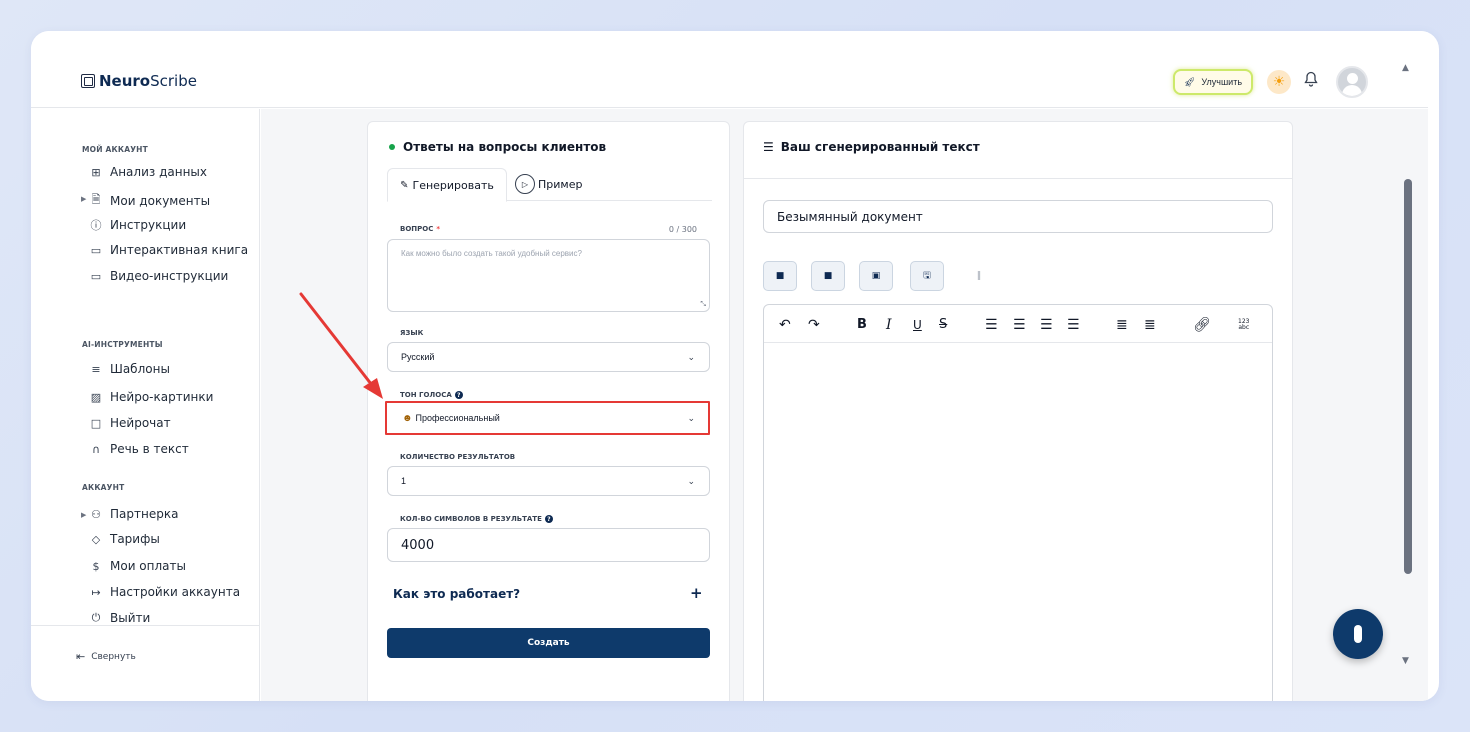 The width and height of the screenshot is (1470, 732). I want to click on headphones-icon: ∩, so click(96, 449).